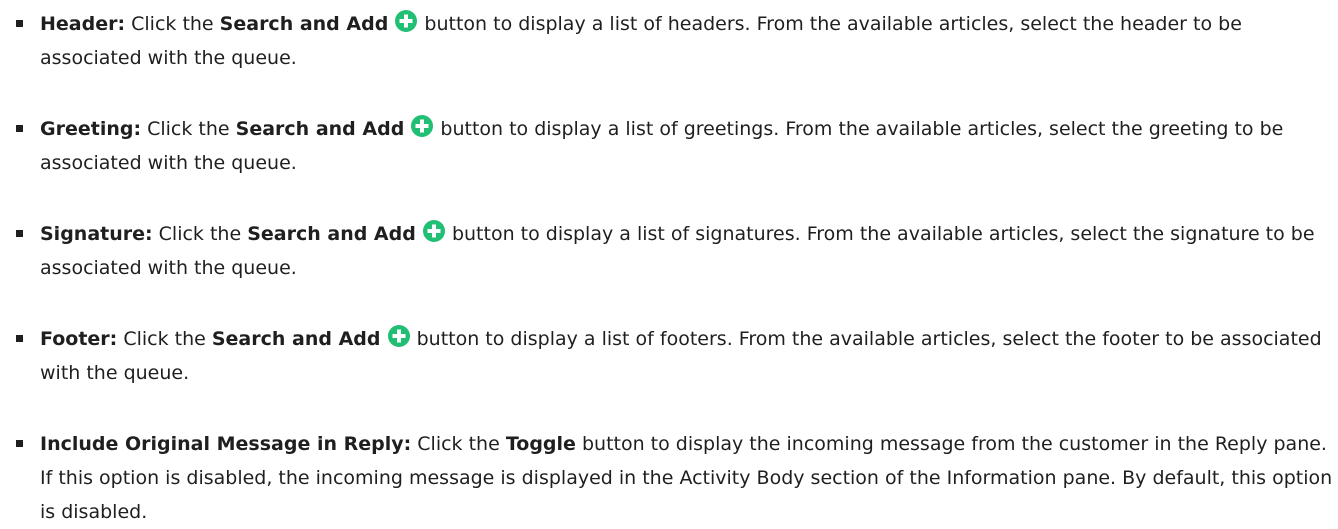 The image size is (1338, 529). Describe the element at coordinates (91, 129) in the screenshot. I see `item-label: Greeting:` at that location.